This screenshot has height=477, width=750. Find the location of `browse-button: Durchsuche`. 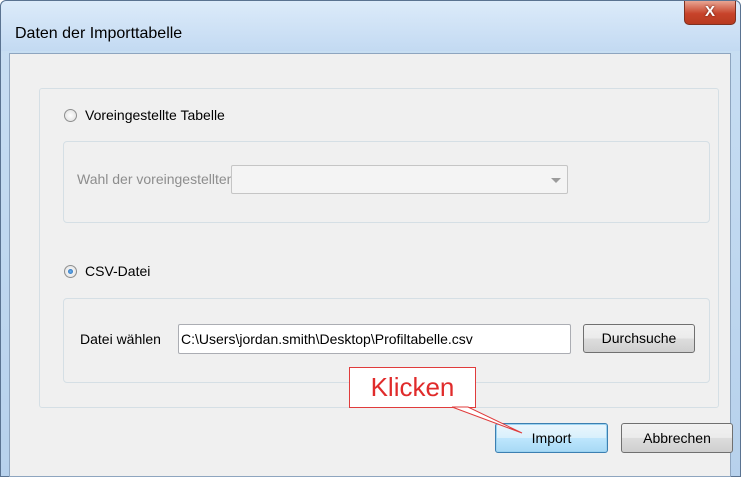

browse-button: Durchsuche is located at coordinates (639, 338).